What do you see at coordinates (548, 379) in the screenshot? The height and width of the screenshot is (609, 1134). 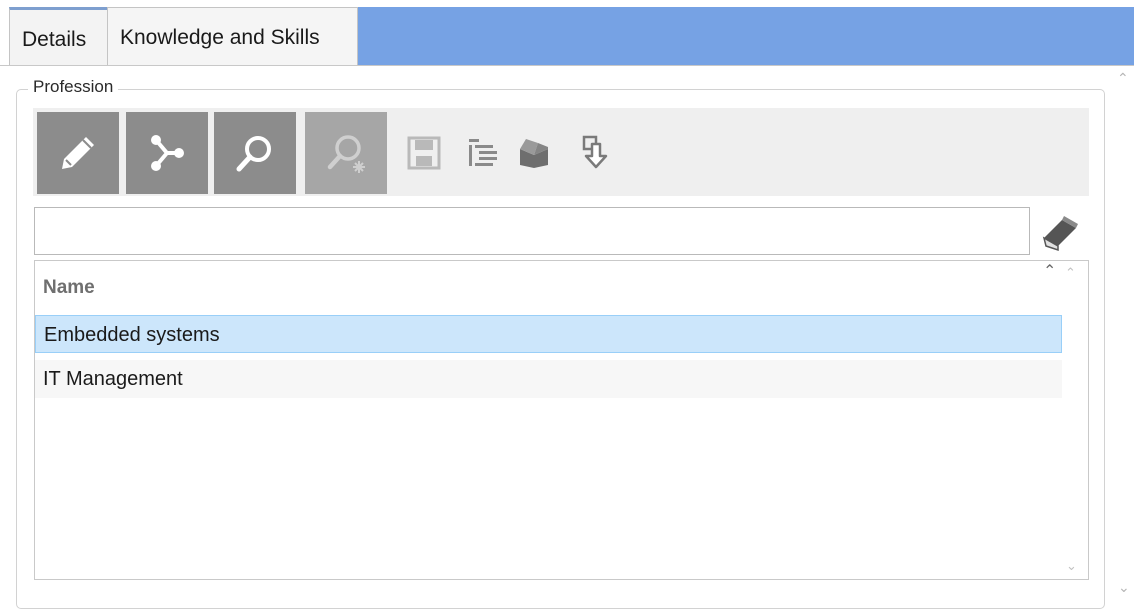 I see `list-item: IT Management` at bounding box center [548, 379].